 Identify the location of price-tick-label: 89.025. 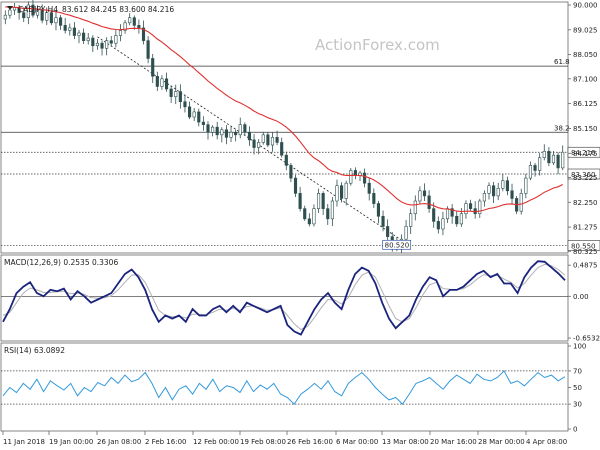
(585, 30).